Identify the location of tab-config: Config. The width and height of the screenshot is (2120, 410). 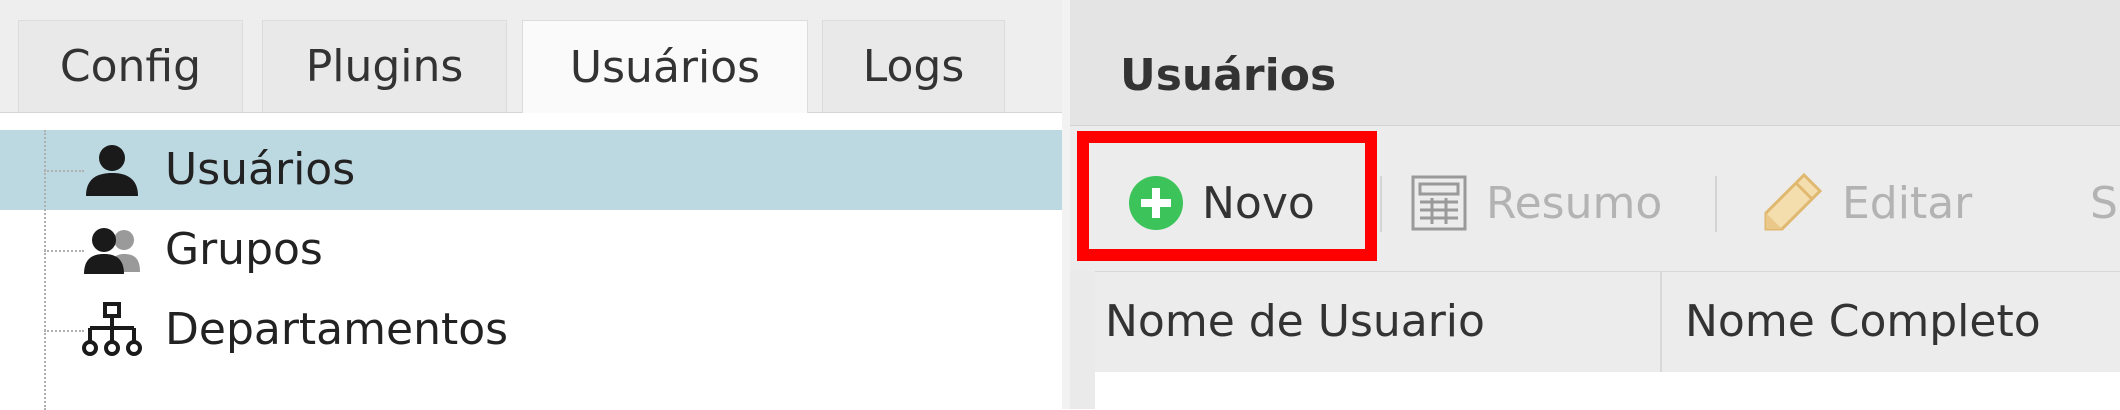
(130, 66).